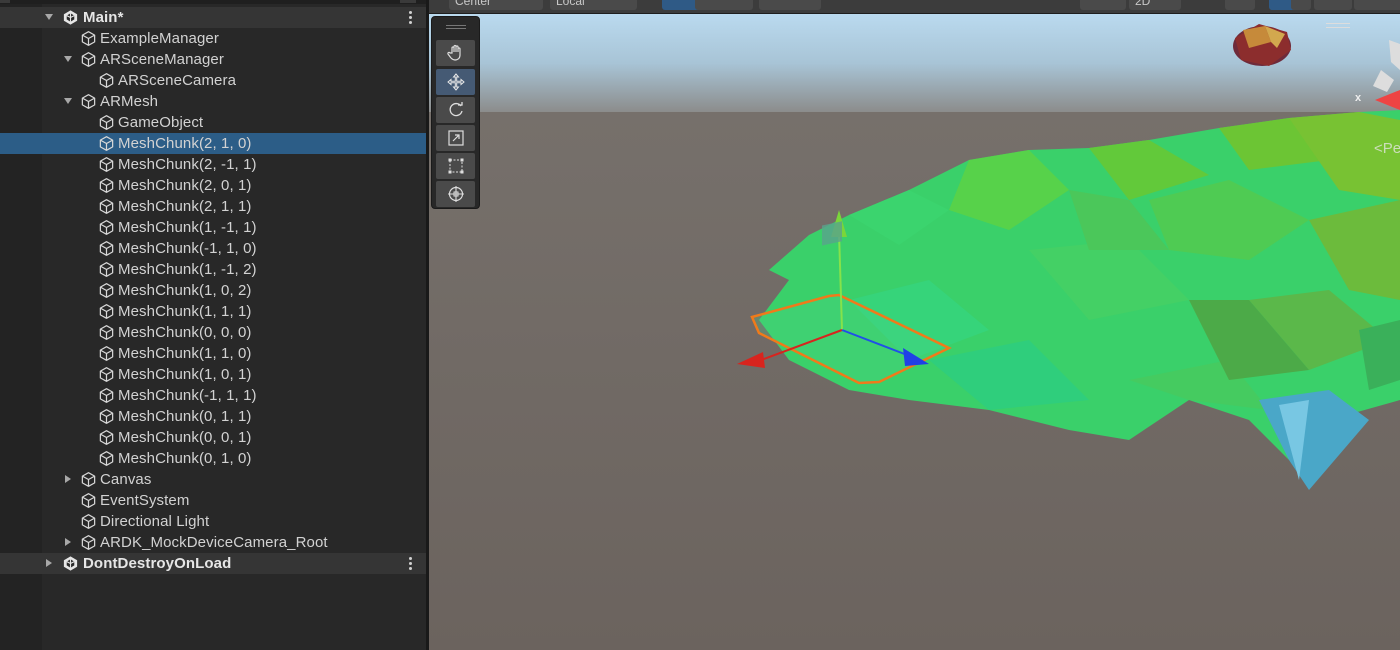  I want to click on hierarchy-item: MeshChunk(1, 1, 0), so click(213, 353).